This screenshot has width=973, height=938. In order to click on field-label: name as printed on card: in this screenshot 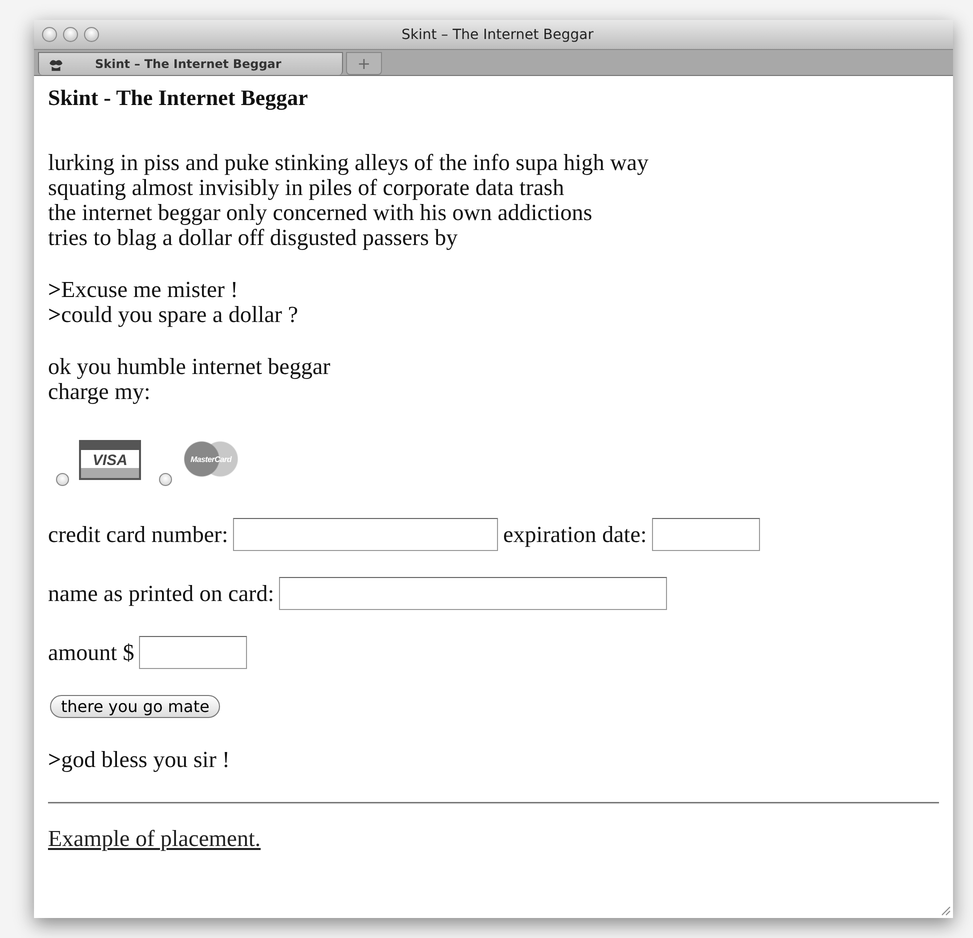, I will do `click(161, 593)`.